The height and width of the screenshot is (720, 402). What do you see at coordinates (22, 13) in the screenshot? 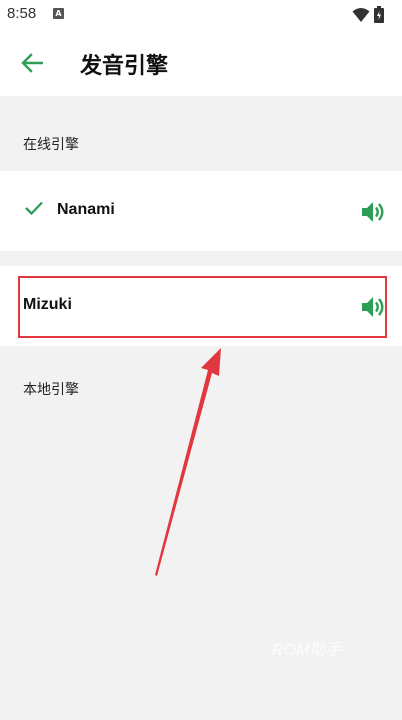
I see `status-time: 8:58` at bounding box center [22, 13].